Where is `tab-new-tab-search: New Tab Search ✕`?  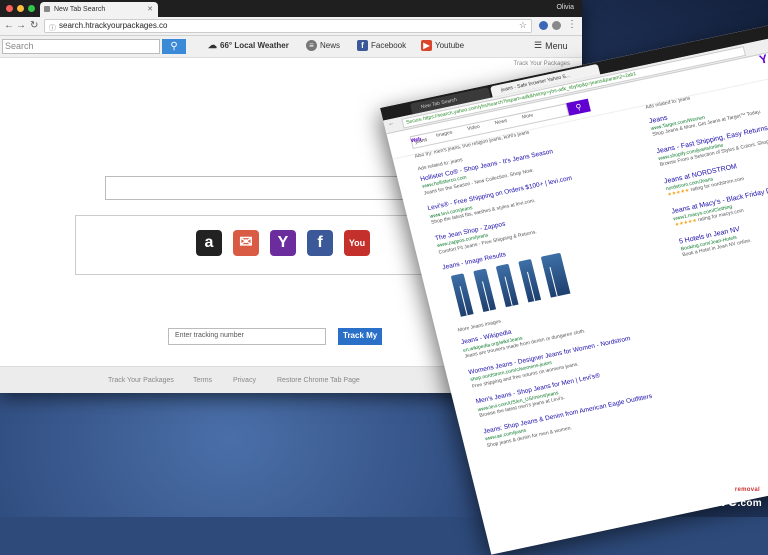 tab-new-tab-search: New Tab Search ✕ is located at coordinates (99, 9).